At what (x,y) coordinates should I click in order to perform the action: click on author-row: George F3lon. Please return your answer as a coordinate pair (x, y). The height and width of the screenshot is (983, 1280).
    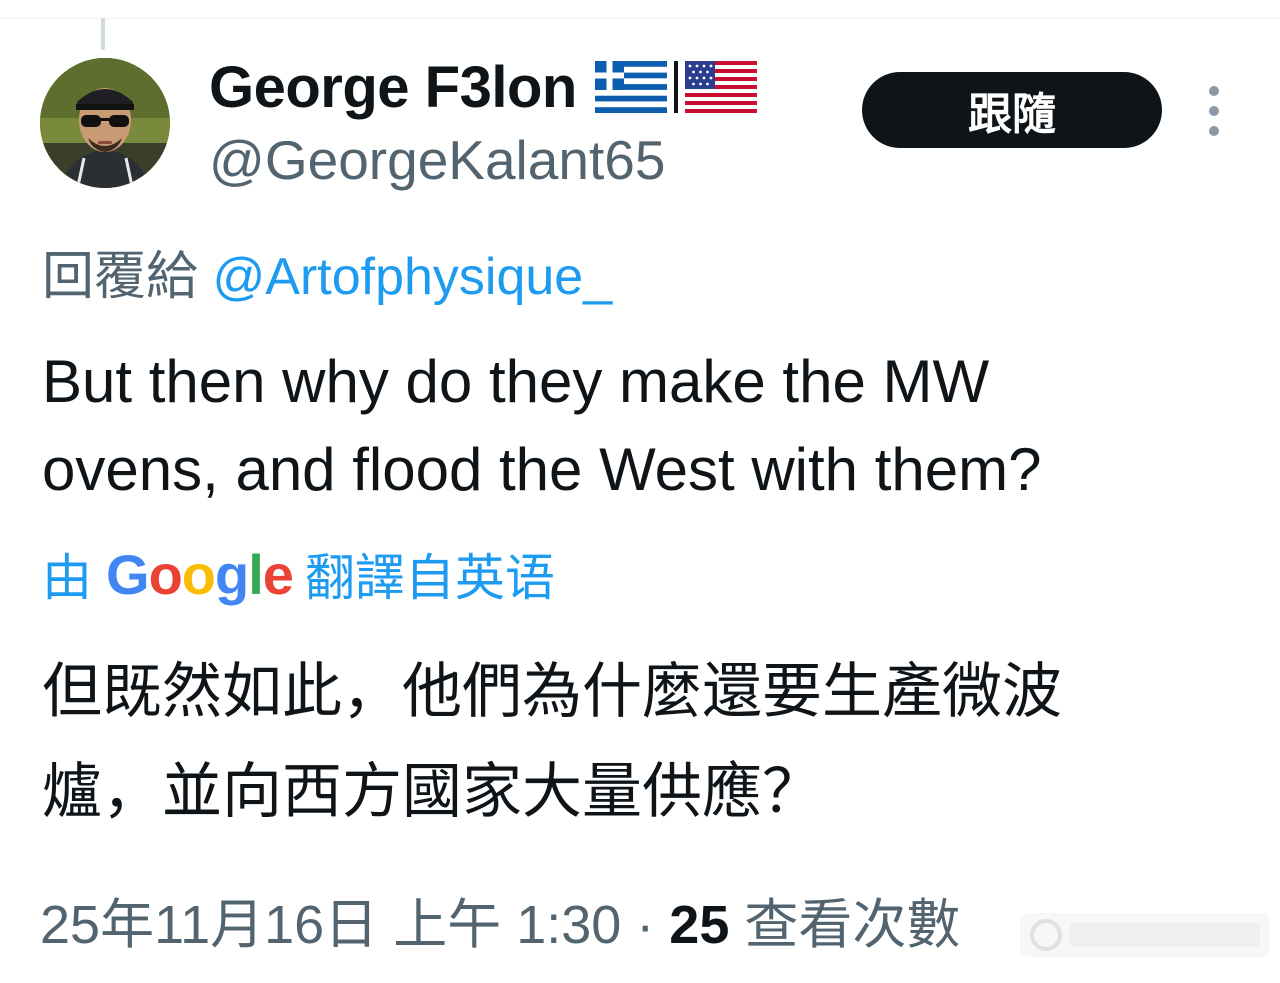
    Looking at the image, I should click on (483, 87).